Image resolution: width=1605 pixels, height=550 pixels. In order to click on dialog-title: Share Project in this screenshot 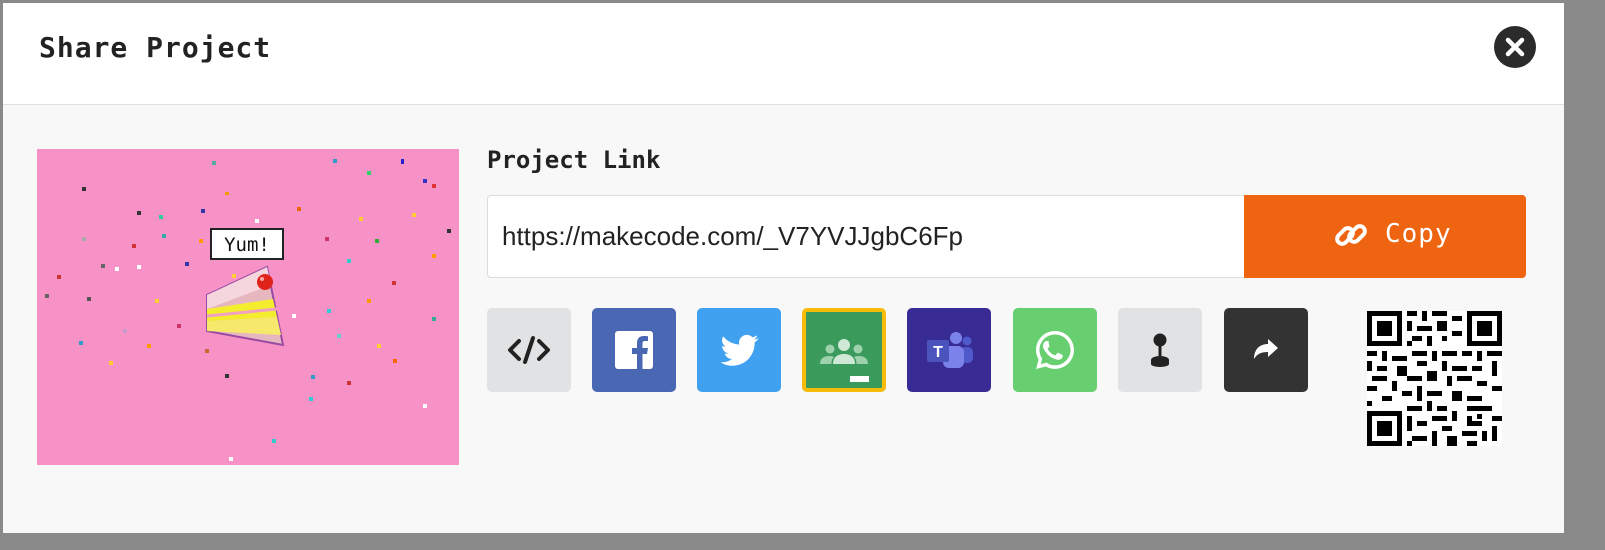, I will do `click(155, 47)`.